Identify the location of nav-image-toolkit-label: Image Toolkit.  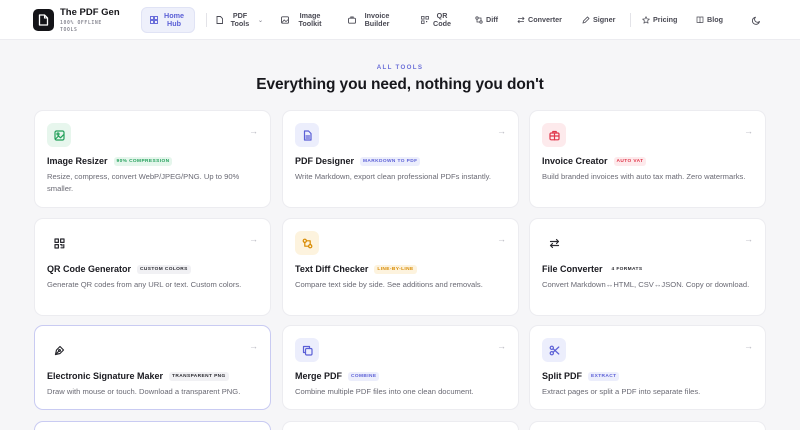
(310, 19).